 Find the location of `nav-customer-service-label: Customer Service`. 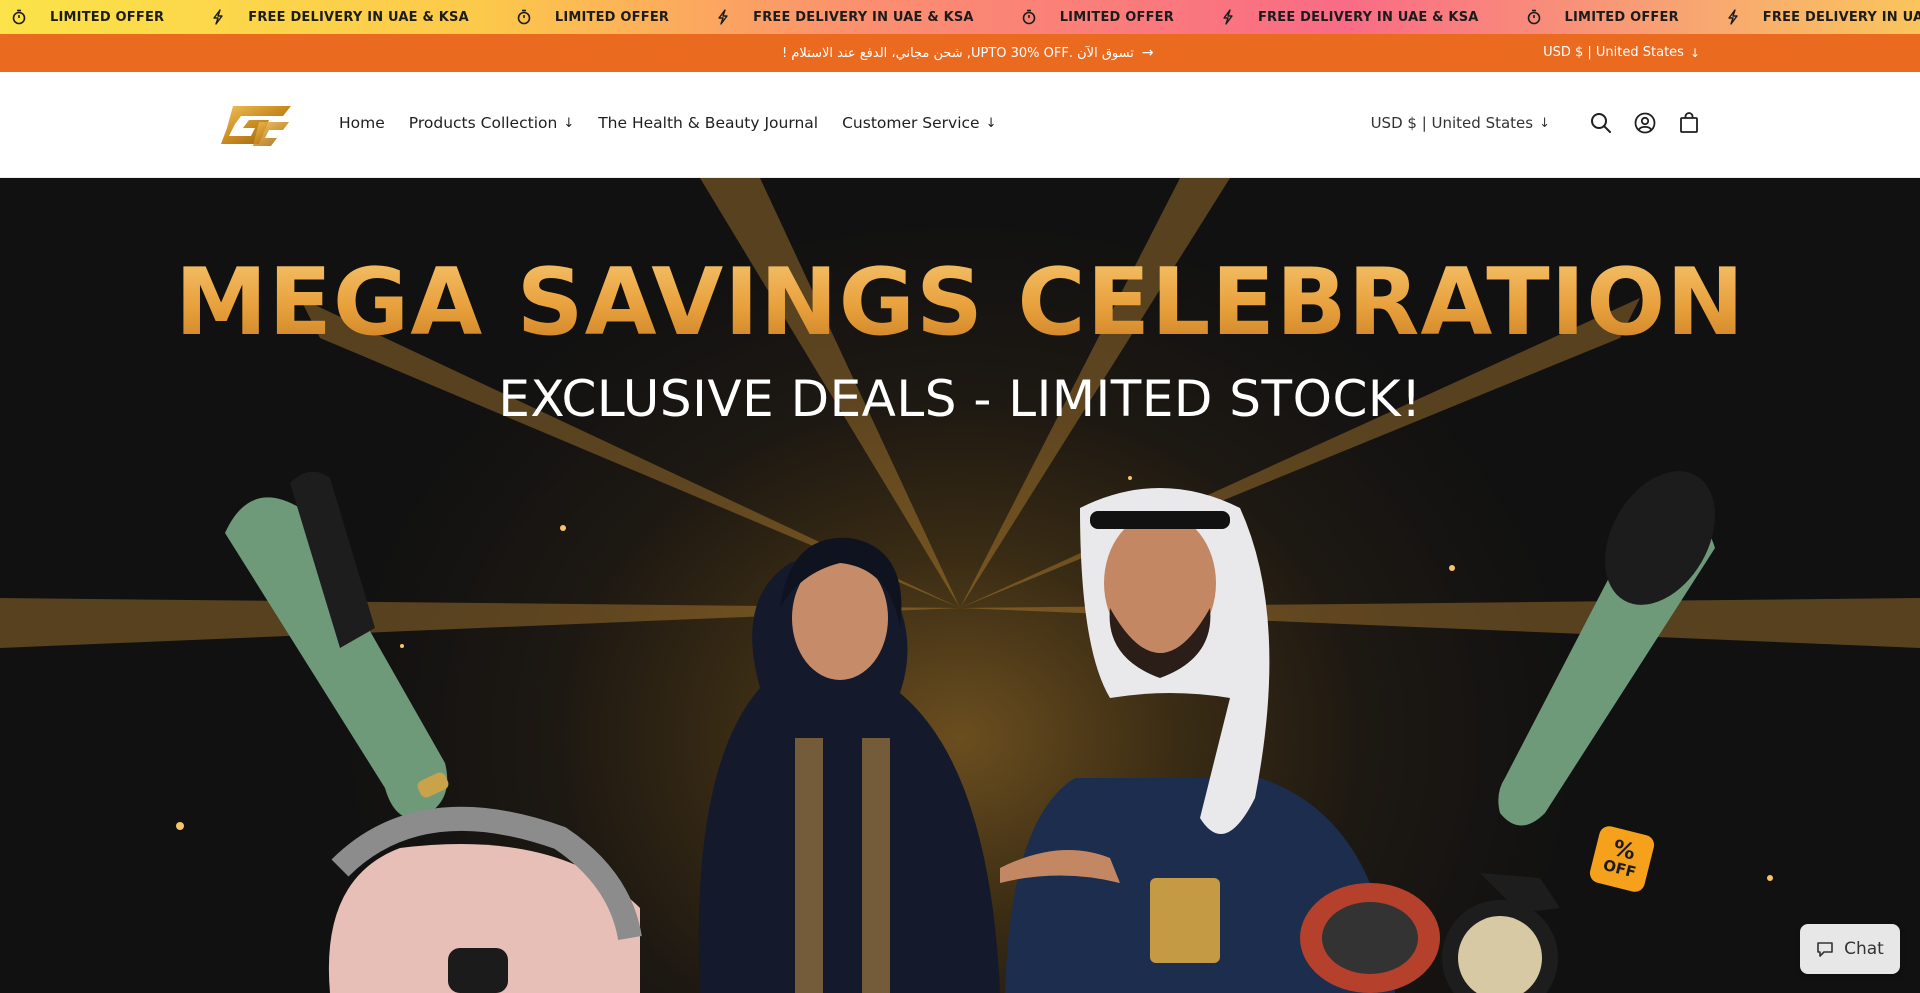

nav-customer-service-label: Customer Service is located at coordinates (911, 123).